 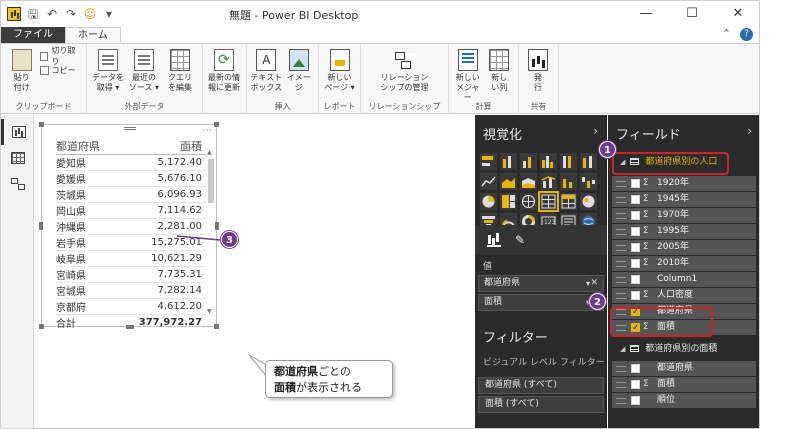 I want to click on group-refresh: 最新の情 報に更新, so click(x=225, y=79).